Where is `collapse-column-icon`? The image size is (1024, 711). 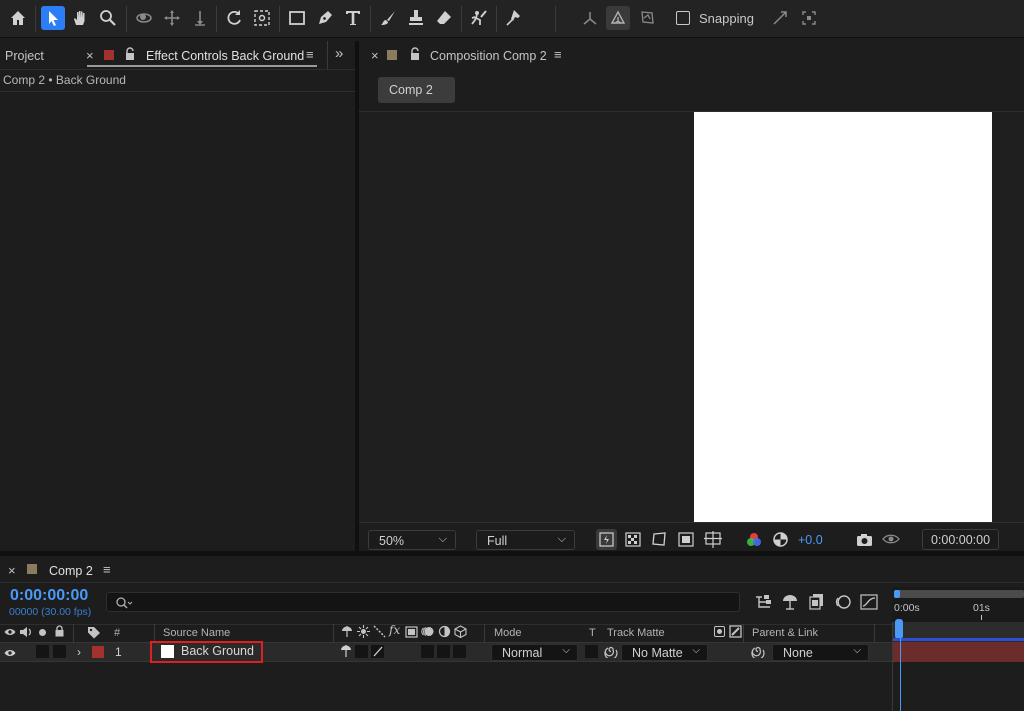
collapse-column-icon is located at coordinates (363, 631).